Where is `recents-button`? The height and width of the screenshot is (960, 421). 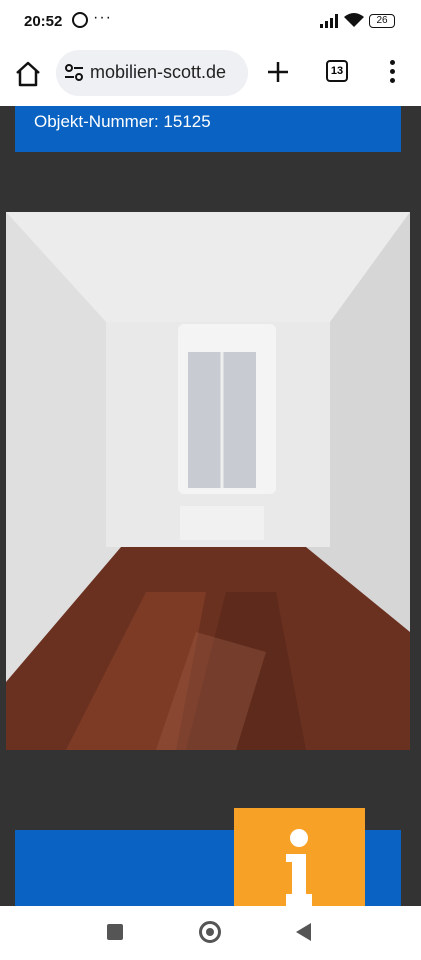 recents-button is located at coordinates (115, 932).